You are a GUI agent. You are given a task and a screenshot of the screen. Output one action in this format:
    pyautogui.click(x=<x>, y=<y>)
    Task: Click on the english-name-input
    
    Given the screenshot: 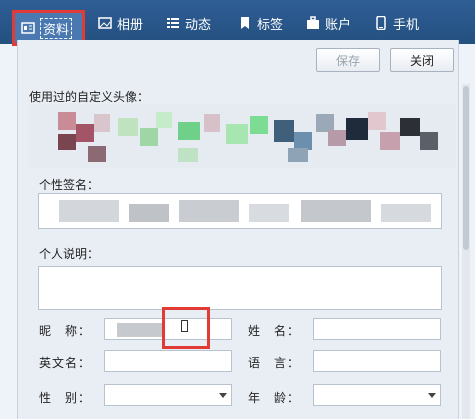 What is the action you would take?
    pyautogui.click(x=168, y=361)
    